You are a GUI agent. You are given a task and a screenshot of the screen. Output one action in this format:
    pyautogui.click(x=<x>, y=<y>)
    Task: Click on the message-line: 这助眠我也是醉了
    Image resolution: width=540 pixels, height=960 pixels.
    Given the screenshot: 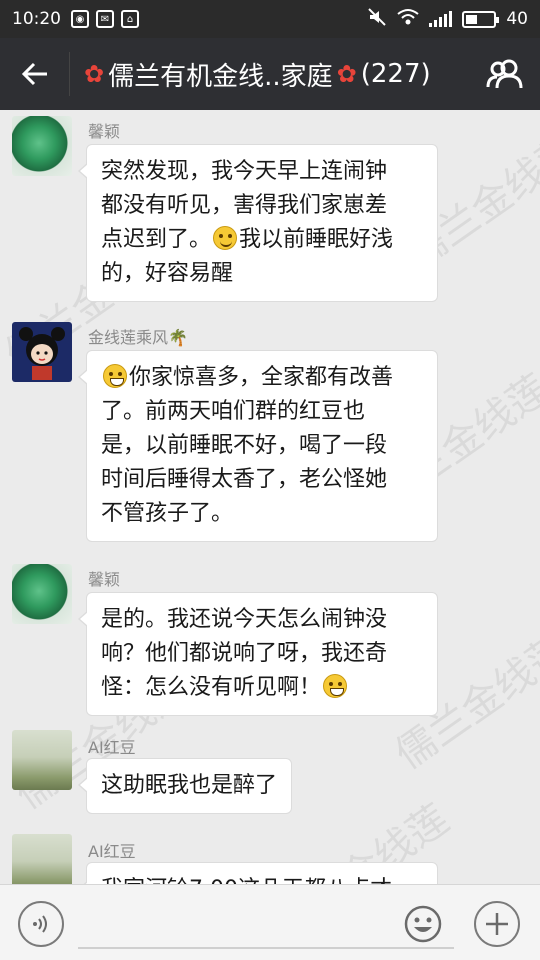 What is the action you would take?
    pyautogui.click(x=189, y=785)
    